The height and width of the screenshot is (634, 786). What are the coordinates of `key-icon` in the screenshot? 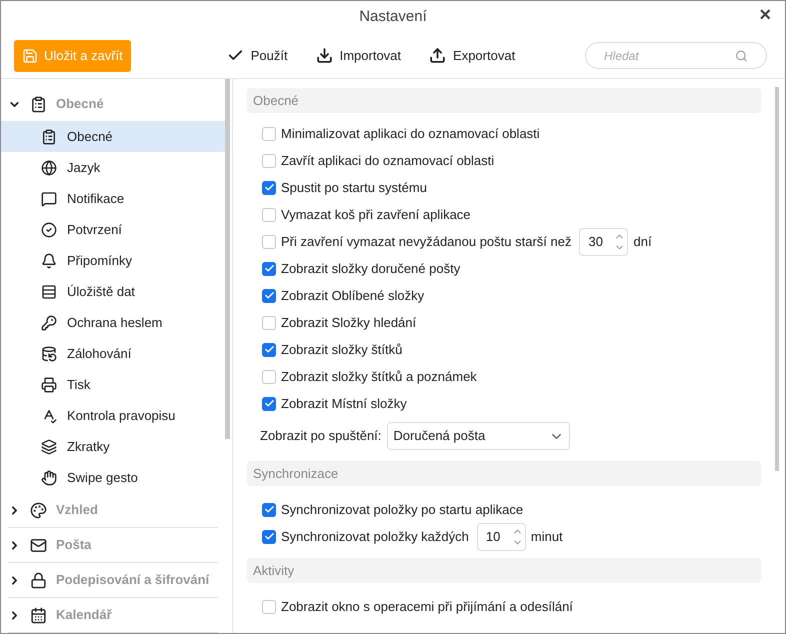 It's located at (49, 322).